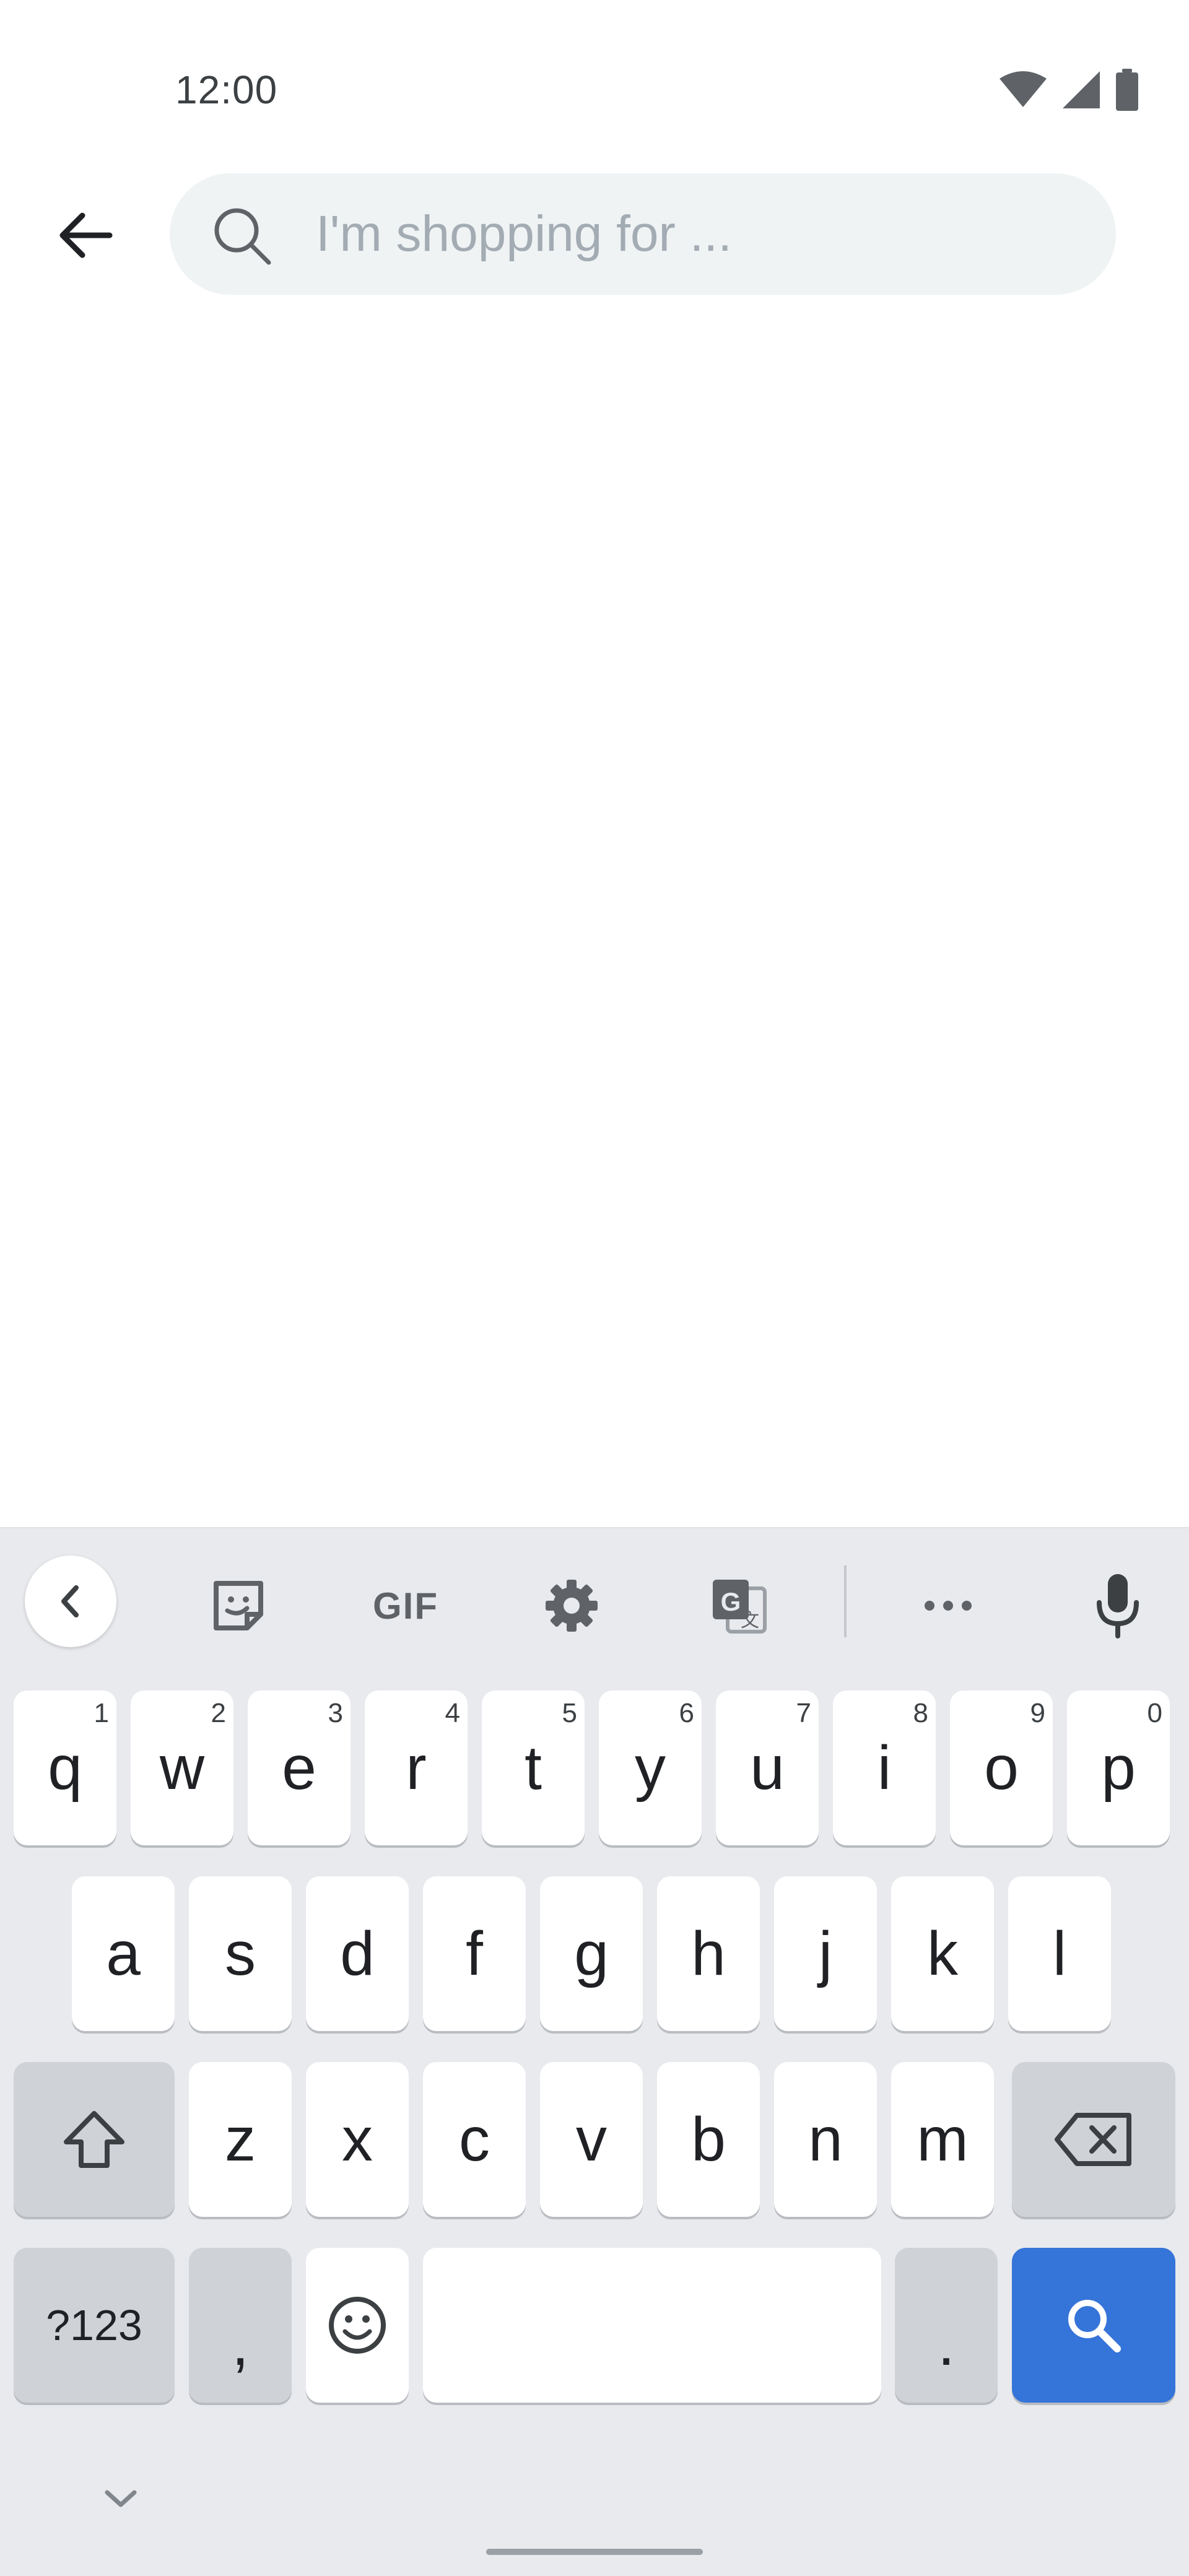  Describe the element at coordinates (803, 1713) in the screenshot. I see `key-hint: 7` at that location.